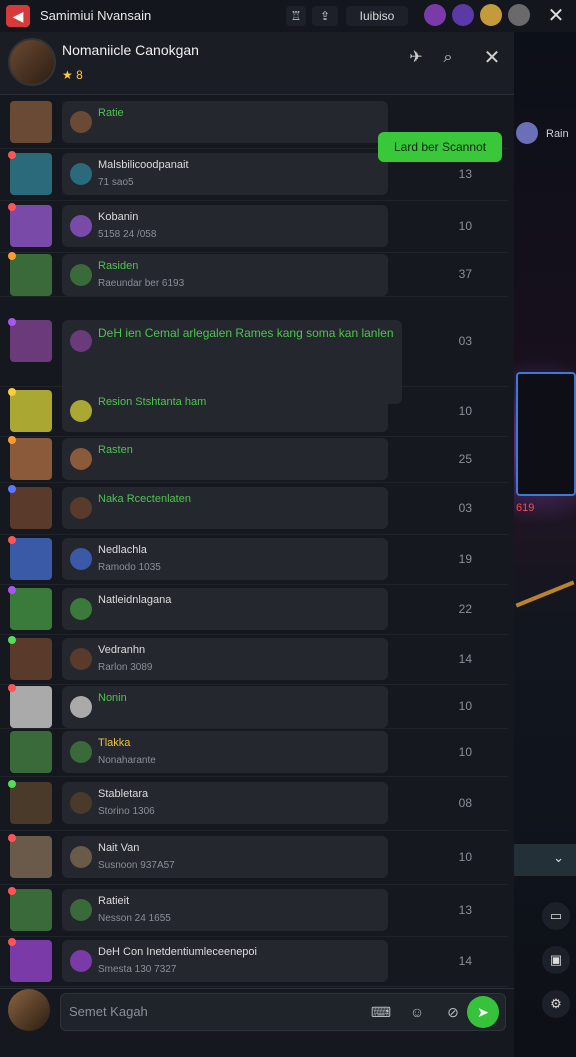 This screenshot has height=1057, width=576. What do you see at coordinates (225, 752) in the screenshot?
I see `message-bubble: Tlakka Nonaharante` at bounding box center [225, 752].